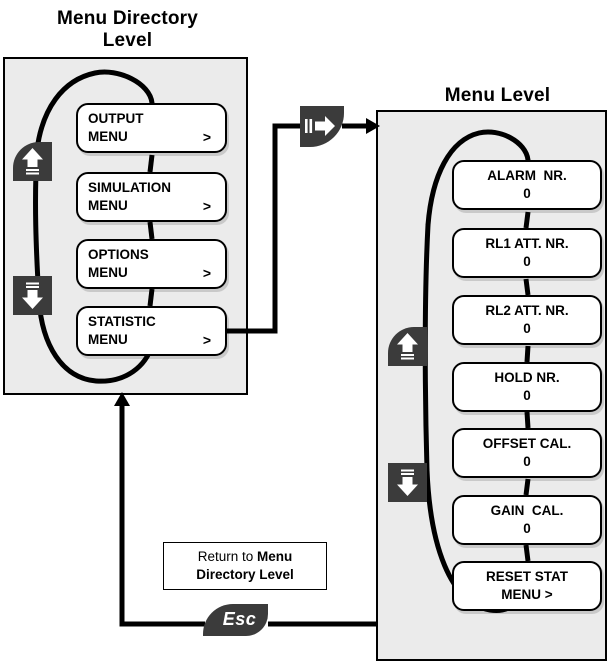 This screenshot has width=614, height=669. Describe the element at coordinates (108, 339) in the screenshot. I see `menu-item-statistic-menu-line2: MENU` at that location.